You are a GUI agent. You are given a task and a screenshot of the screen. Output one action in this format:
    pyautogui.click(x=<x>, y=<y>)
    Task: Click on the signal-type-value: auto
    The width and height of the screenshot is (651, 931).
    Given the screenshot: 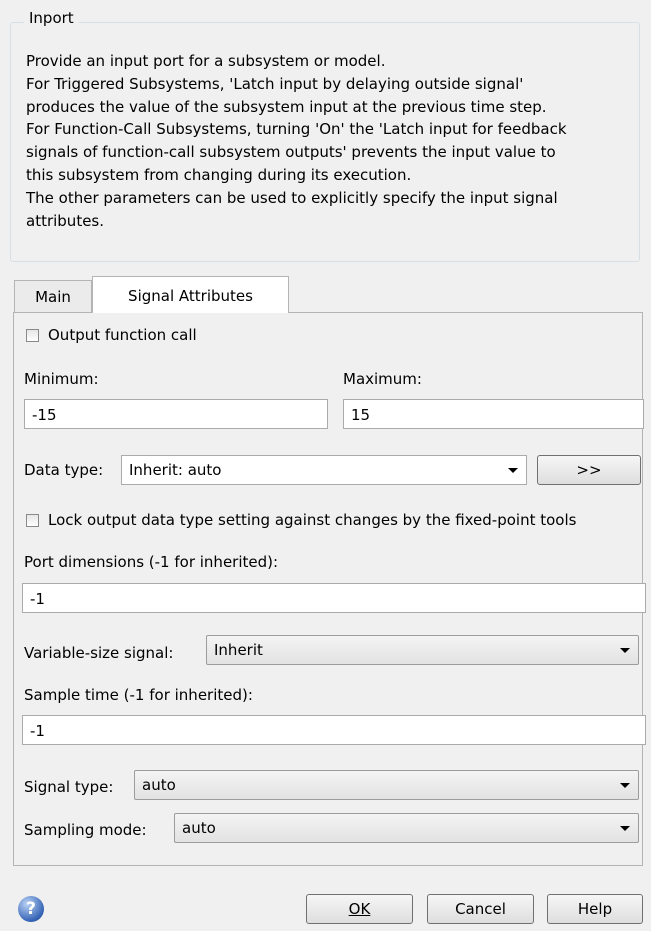 What is the action you would take?
    pyautogui.click(x=159, y=785)
    